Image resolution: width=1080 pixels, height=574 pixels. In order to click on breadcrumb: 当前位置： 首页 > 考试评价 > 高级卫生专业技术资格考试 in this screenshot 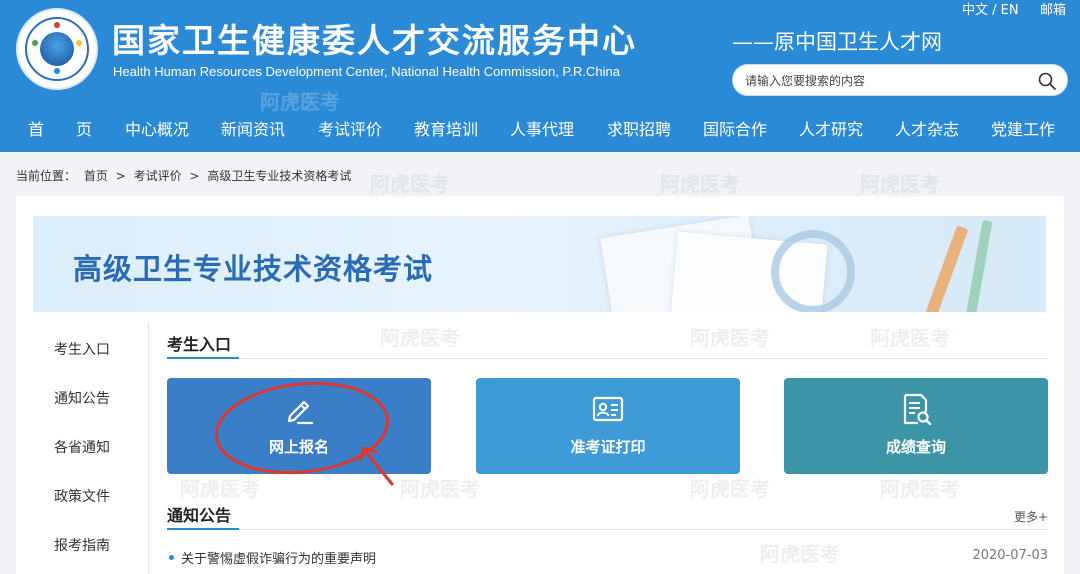, I will do `click(185, 175)`.